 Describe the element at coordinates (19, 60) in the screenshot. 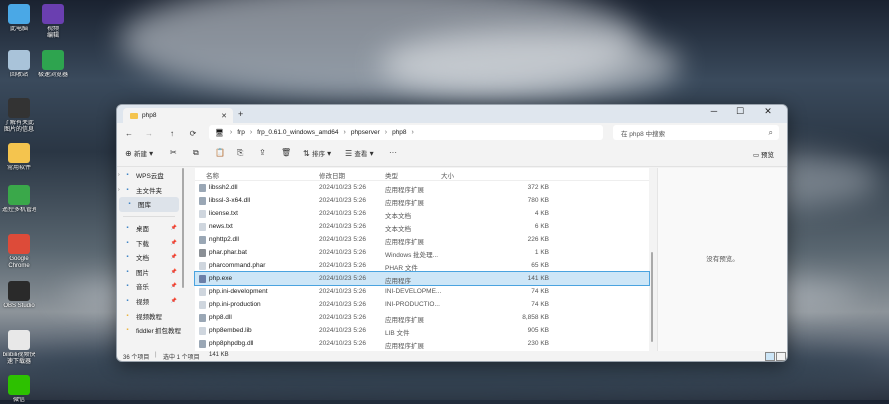

I see `recycle-bin-icon` at that location.